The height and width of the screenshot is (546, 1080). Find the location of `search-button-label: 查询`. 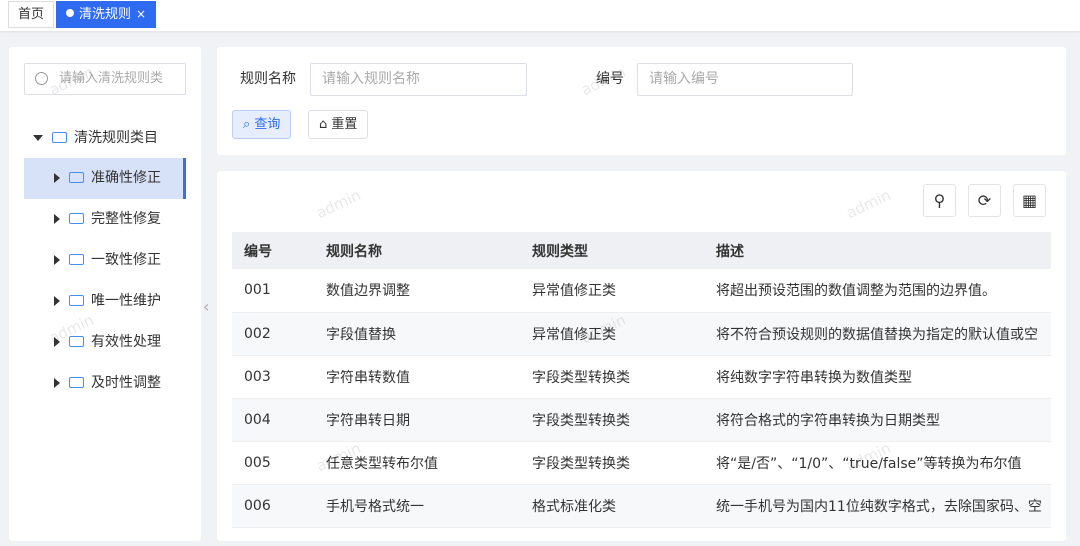

search-button-label: 查询 is located at coordinates (267, 124).